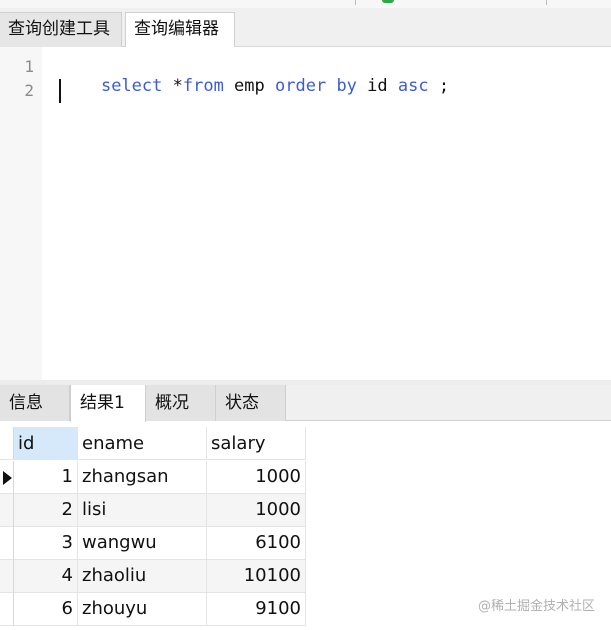  Describe the element at coordinates (7, 443) in the screenshot. I see `row-indicator-header` at that location.